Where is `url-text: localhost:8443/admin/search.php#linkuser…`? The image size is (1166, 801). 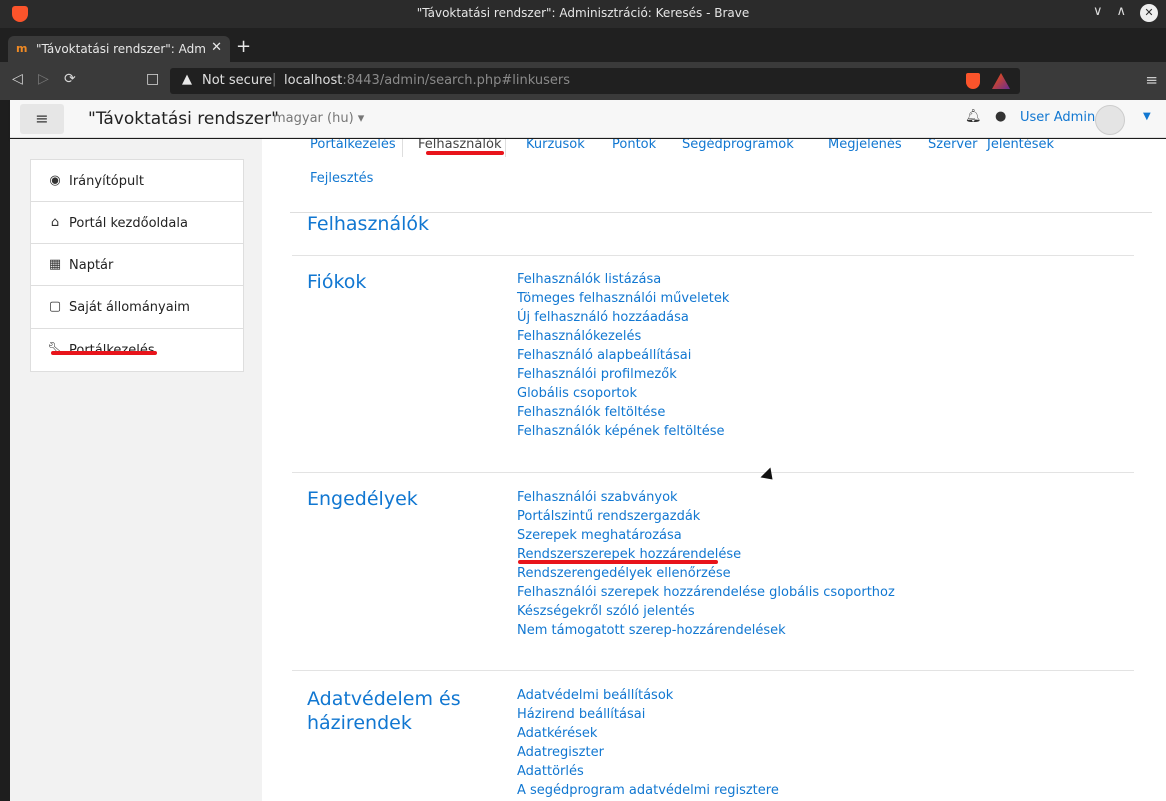 url-text: localhost:8443/admin/search.php#linkuser… is located at coordinates (427, 80).